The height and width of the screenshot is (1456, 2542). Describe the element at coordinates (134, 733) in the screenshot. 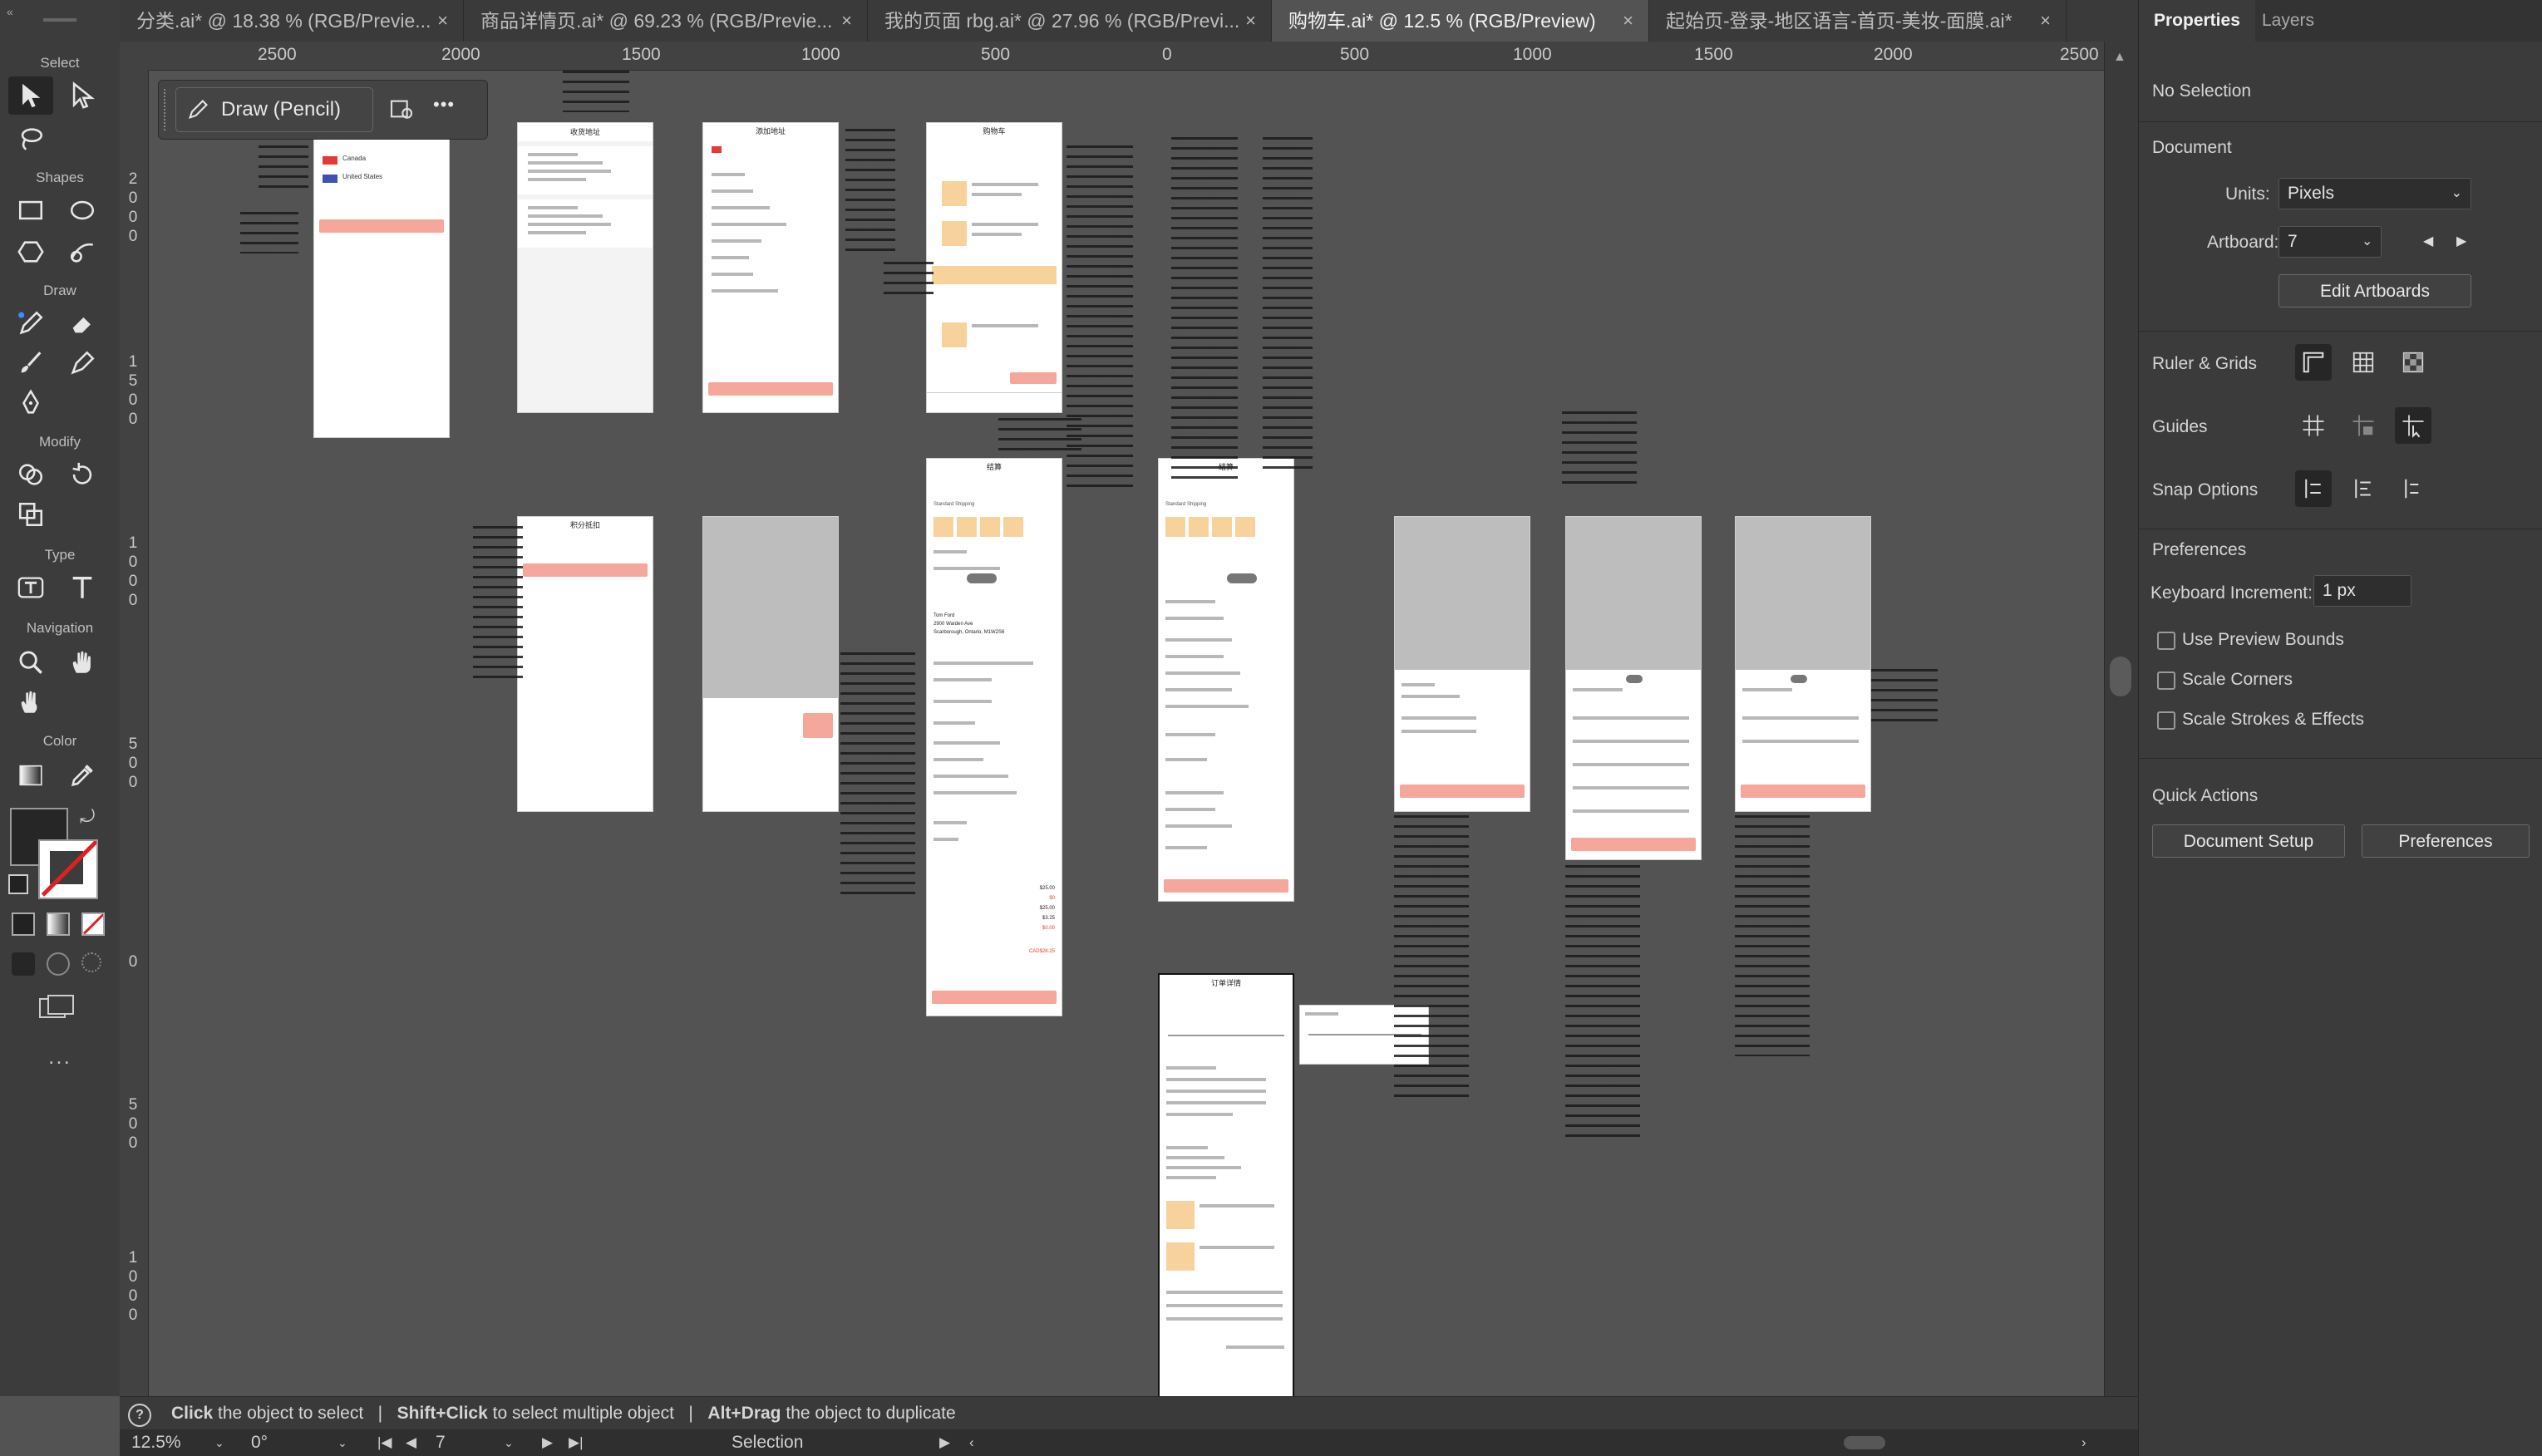

I see `vertical-ruler: 2000 1500 1000 500 0 500 1000` at that location.